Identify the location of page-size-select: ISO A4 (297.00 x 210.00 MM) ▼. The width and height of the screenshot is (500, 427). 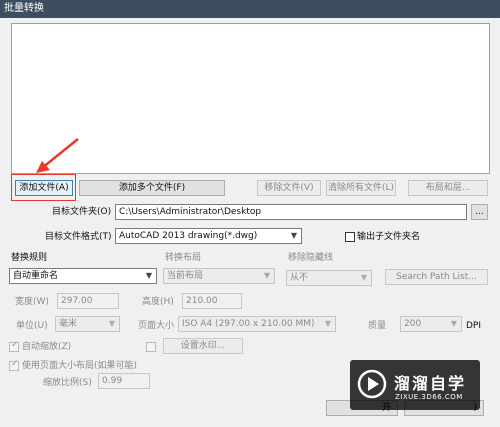
(257, 324).